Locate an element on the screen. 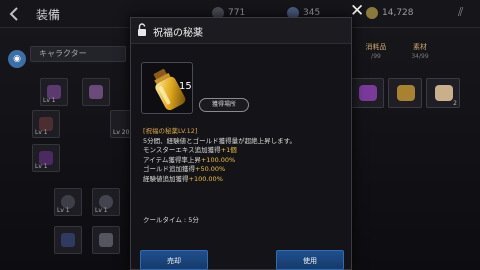  desc-line: アイテム獲得率上昇+100.00% is located at coordinates (189, 159).